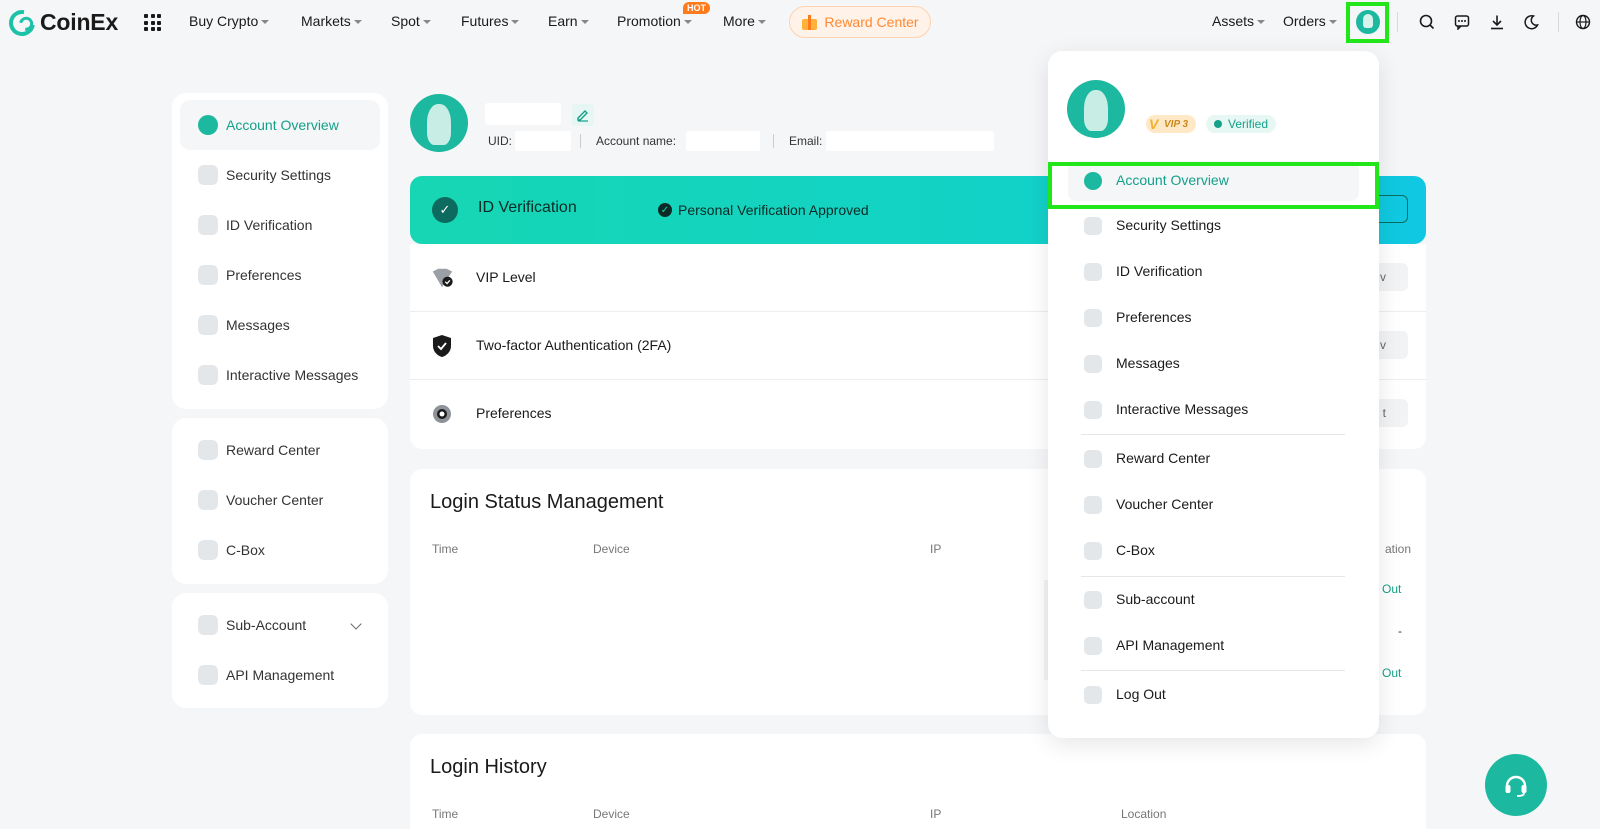 Image resolution: width=1600 pixels, height=829 pixels. What do you see at coordinates (936, 814) in the screenshot?
I see `column-header-ip: IP` at bounding box center [936, 814].